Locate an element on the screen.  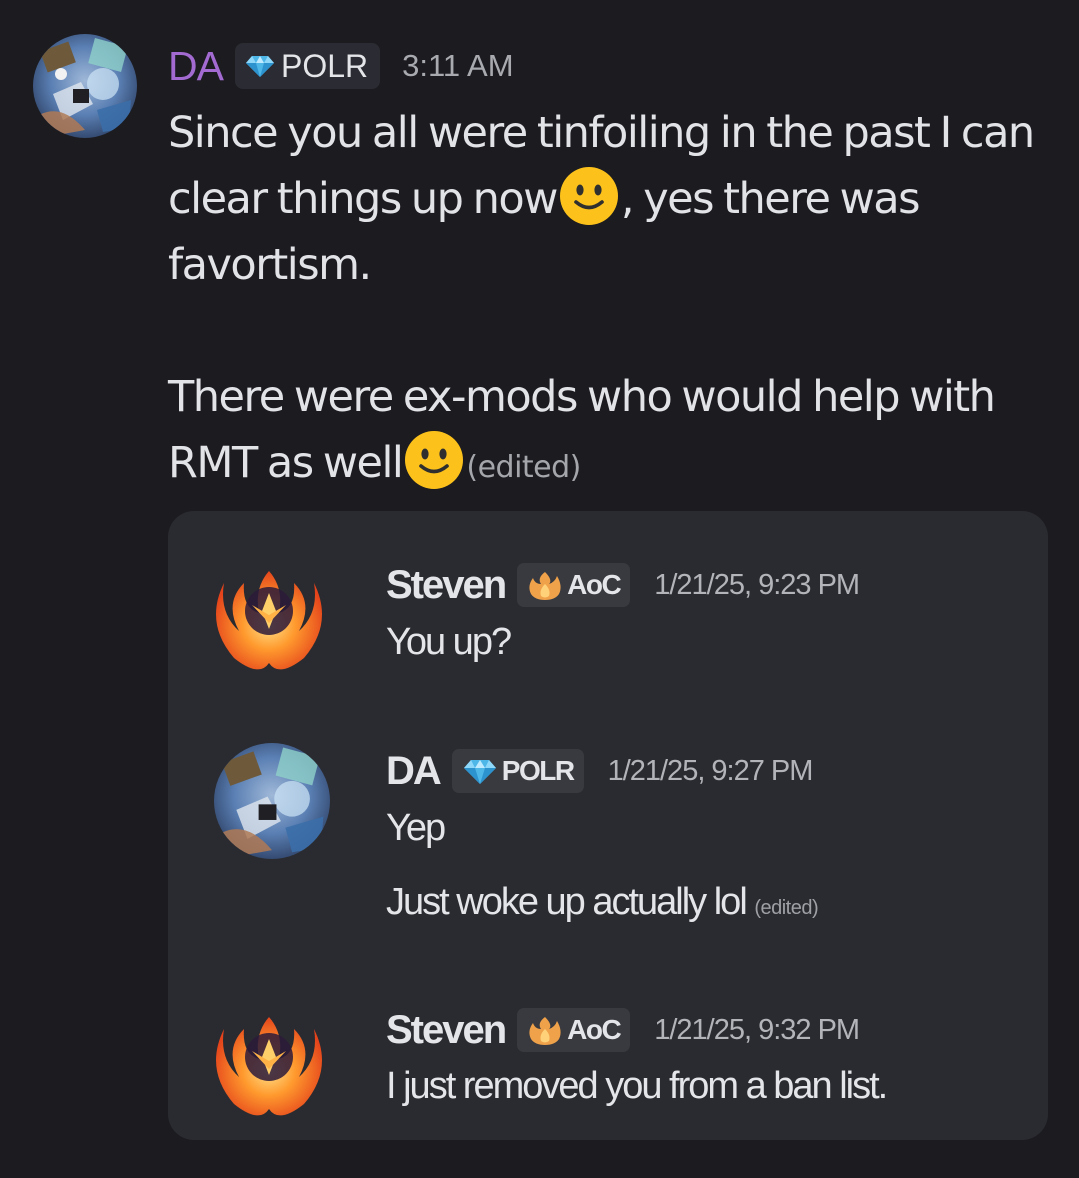
message-text: You up? is located at coordinates (449, 642).